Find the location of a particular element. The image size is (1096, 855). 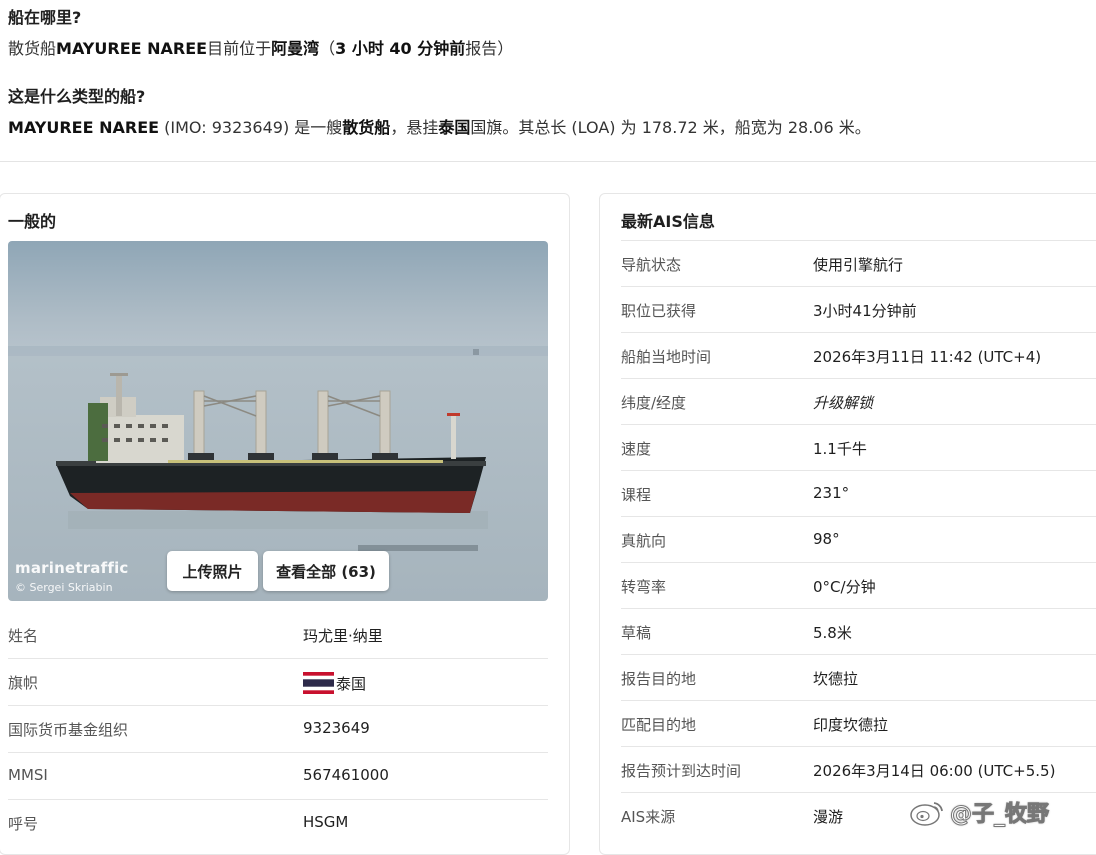

ais-row-course: 课程 231° is located at coordinates (858, 494).